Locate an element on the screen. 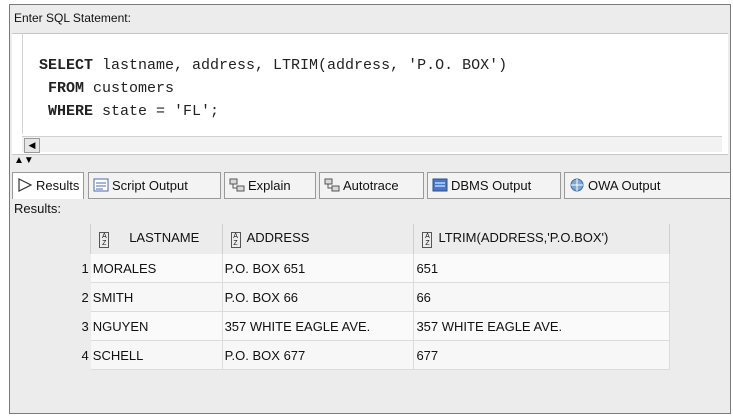  horizontal-scrollbar: ◀ is located at coordinates (372, 144).